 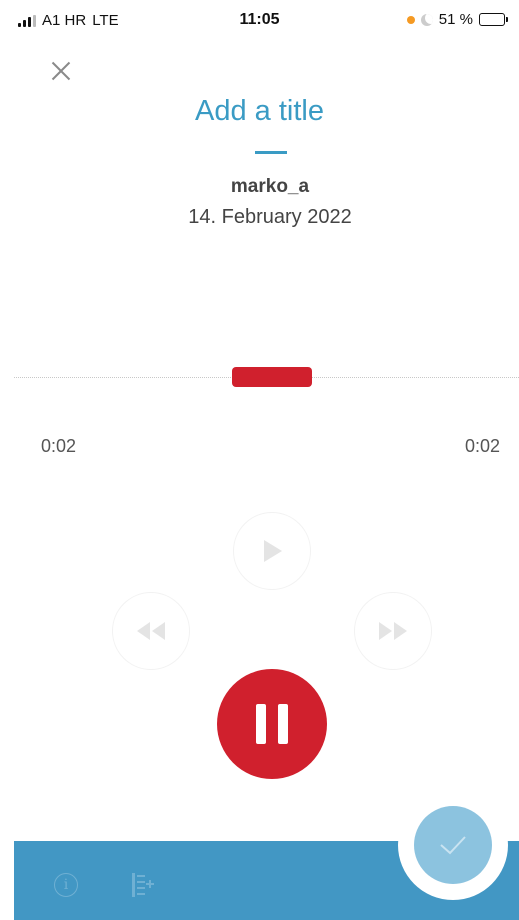 I want to click on do-not-disturb-icon, so click(x=426, y=19).